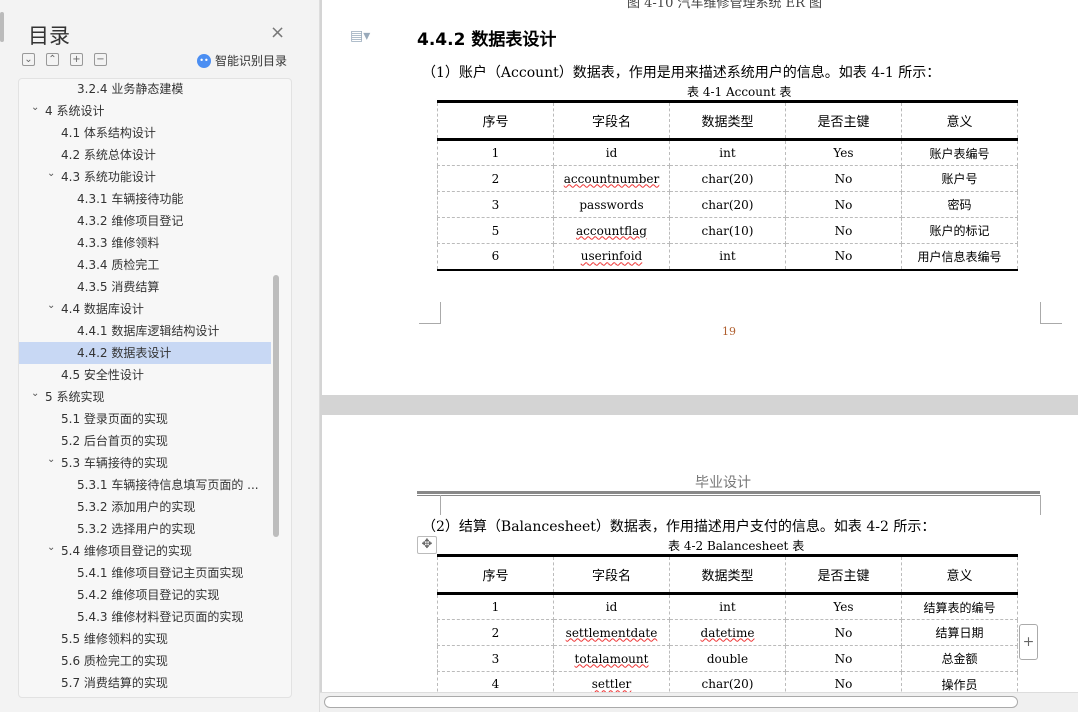 The width and height of the screenshot is (1078, 712). What do you see at coordinates (495, 256) in the screenshot?
I see `cell-text: 6` at bounding box center [495, 256].